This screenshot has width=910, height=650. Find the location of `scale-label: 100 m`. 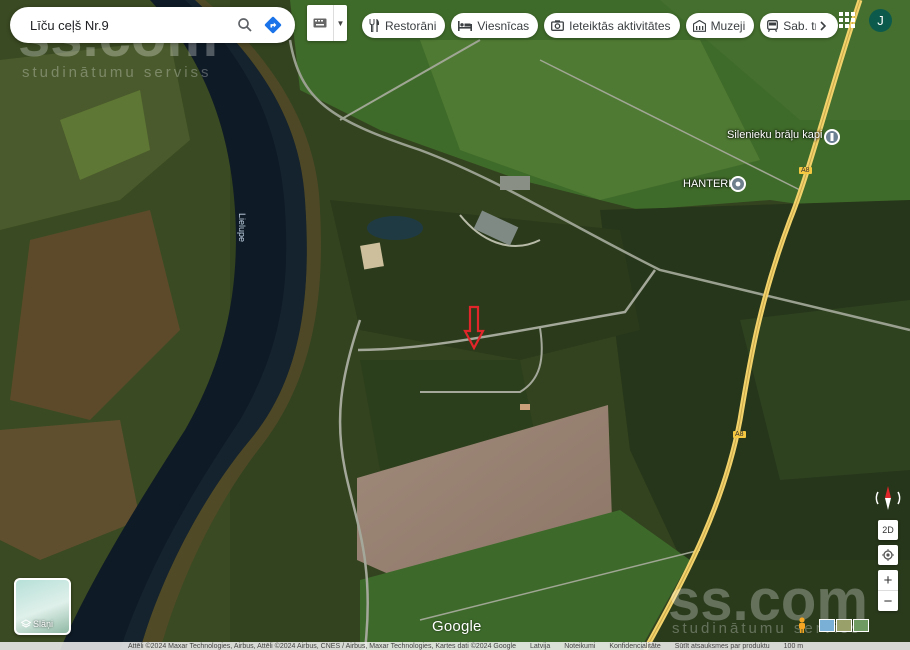

scale-label: 100 m is located at coordinates (793, 646).